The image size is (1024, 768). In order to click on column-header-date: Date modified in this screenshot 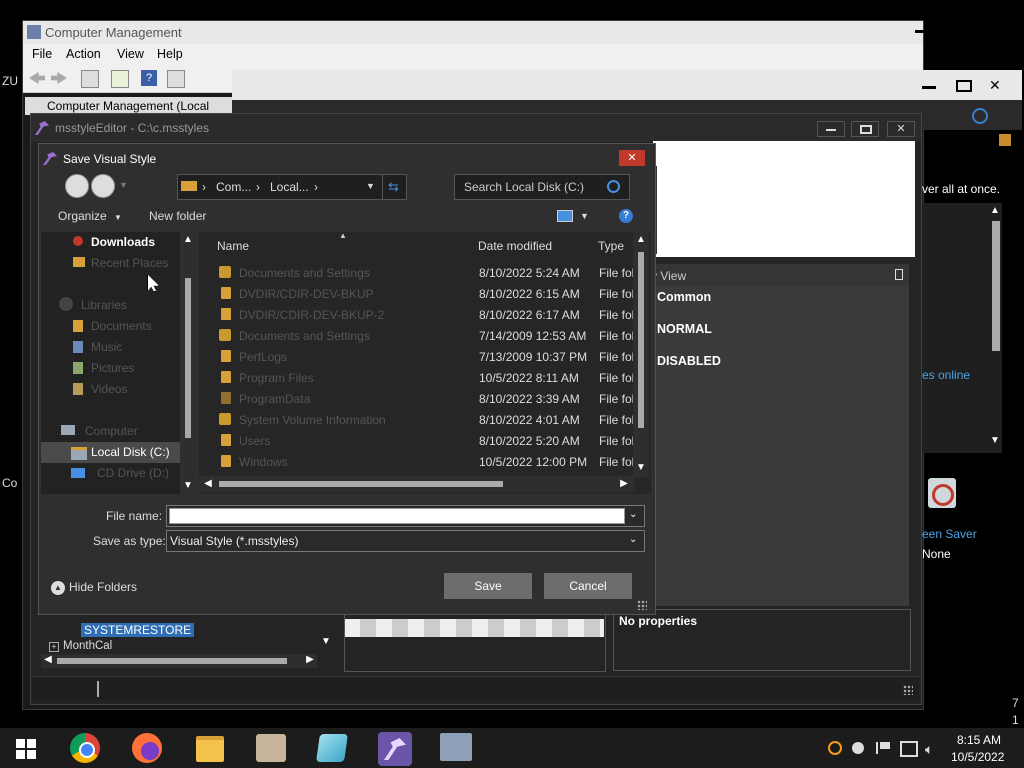, I will do `click(515, 246)`.